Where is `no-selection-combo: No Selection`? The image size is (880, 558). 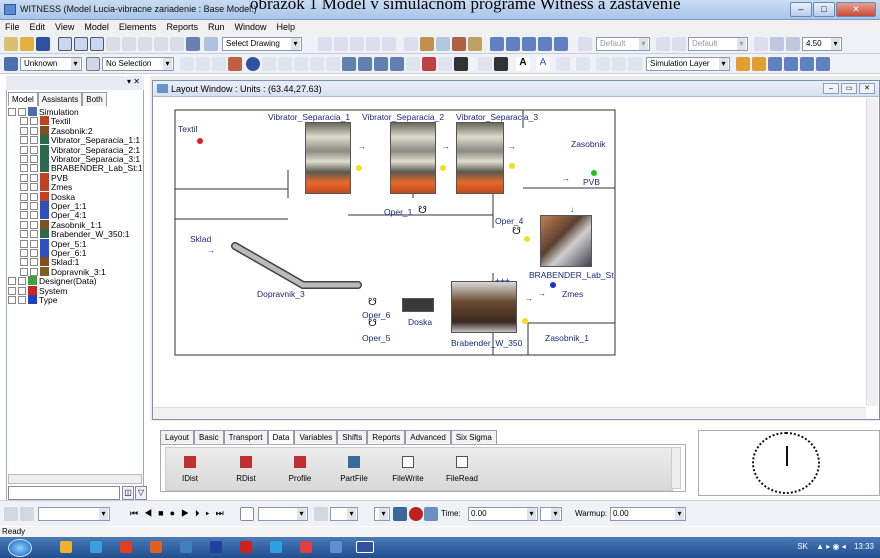 no-selection-combo: No Selection is located at coordinates (138, 64).